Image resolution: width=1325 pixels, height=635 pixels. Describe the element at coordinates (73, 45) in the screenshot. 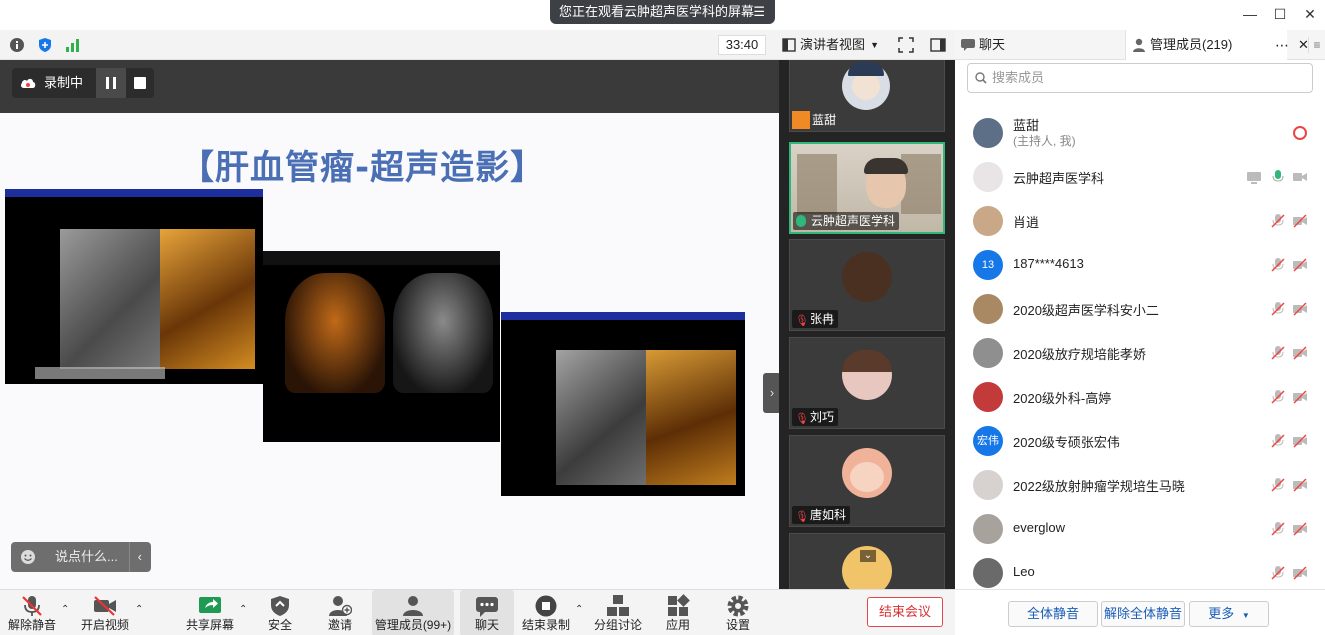

I see `signal-icon` at that location.